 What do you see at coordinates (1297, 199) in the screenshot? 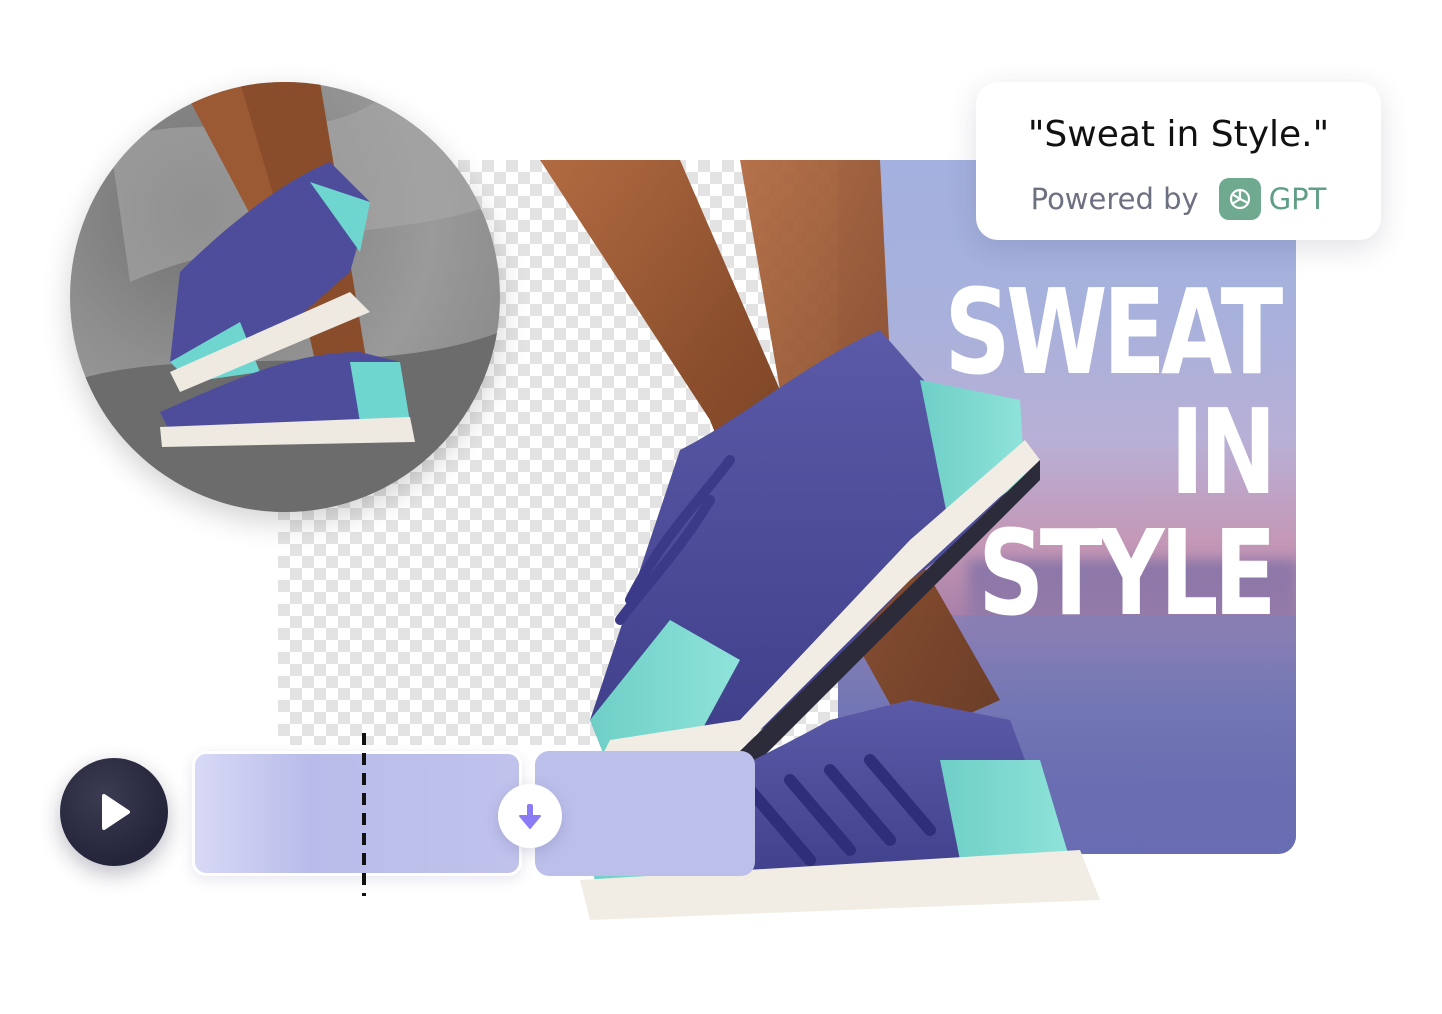
I see `provider-label: GPT` at bounding box center [1297, 199].